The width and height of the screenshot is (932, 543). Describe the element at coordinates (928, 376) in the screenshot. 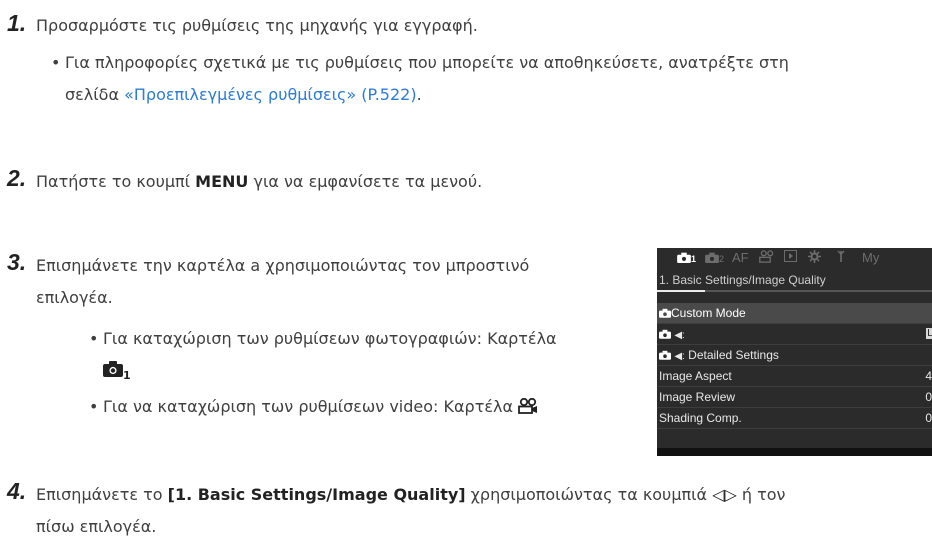

I see `menu-row-value: 4` at that location.